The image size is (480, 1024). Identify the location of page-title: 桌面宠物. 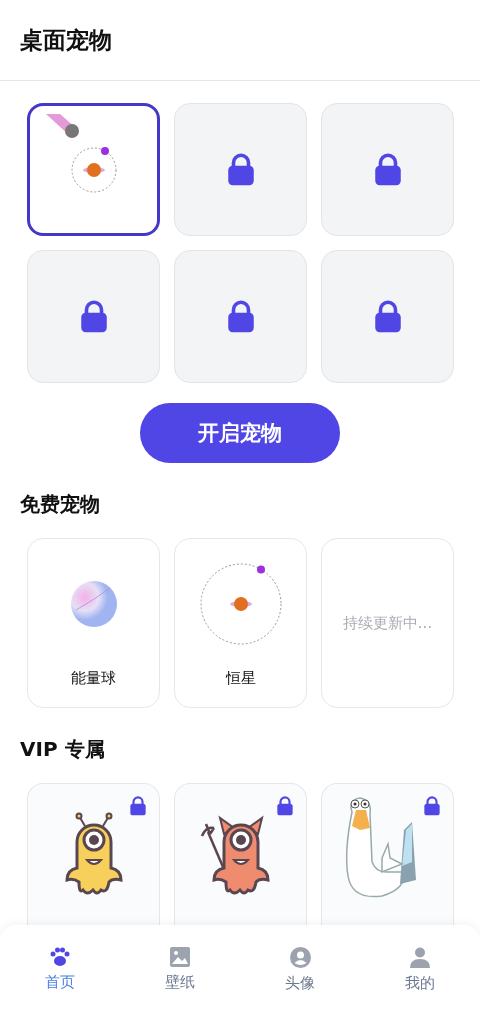
(66, 40).